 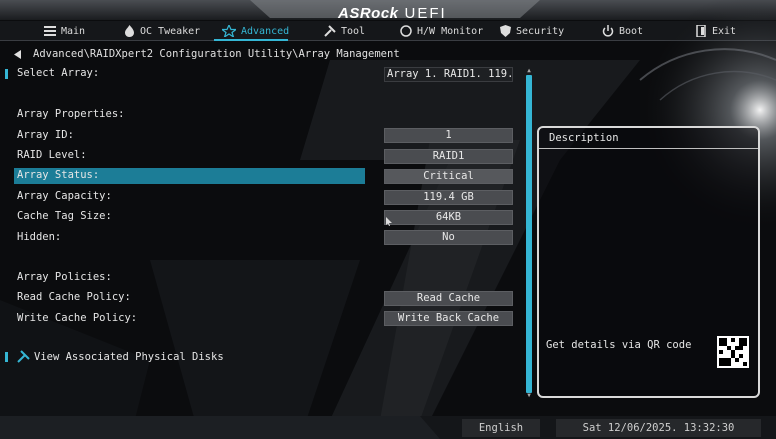 What do you see at coordinates (52, 155) in the screenshot?
I see `raid-level-label: RAID Level:` at bounding box center [52, 155].